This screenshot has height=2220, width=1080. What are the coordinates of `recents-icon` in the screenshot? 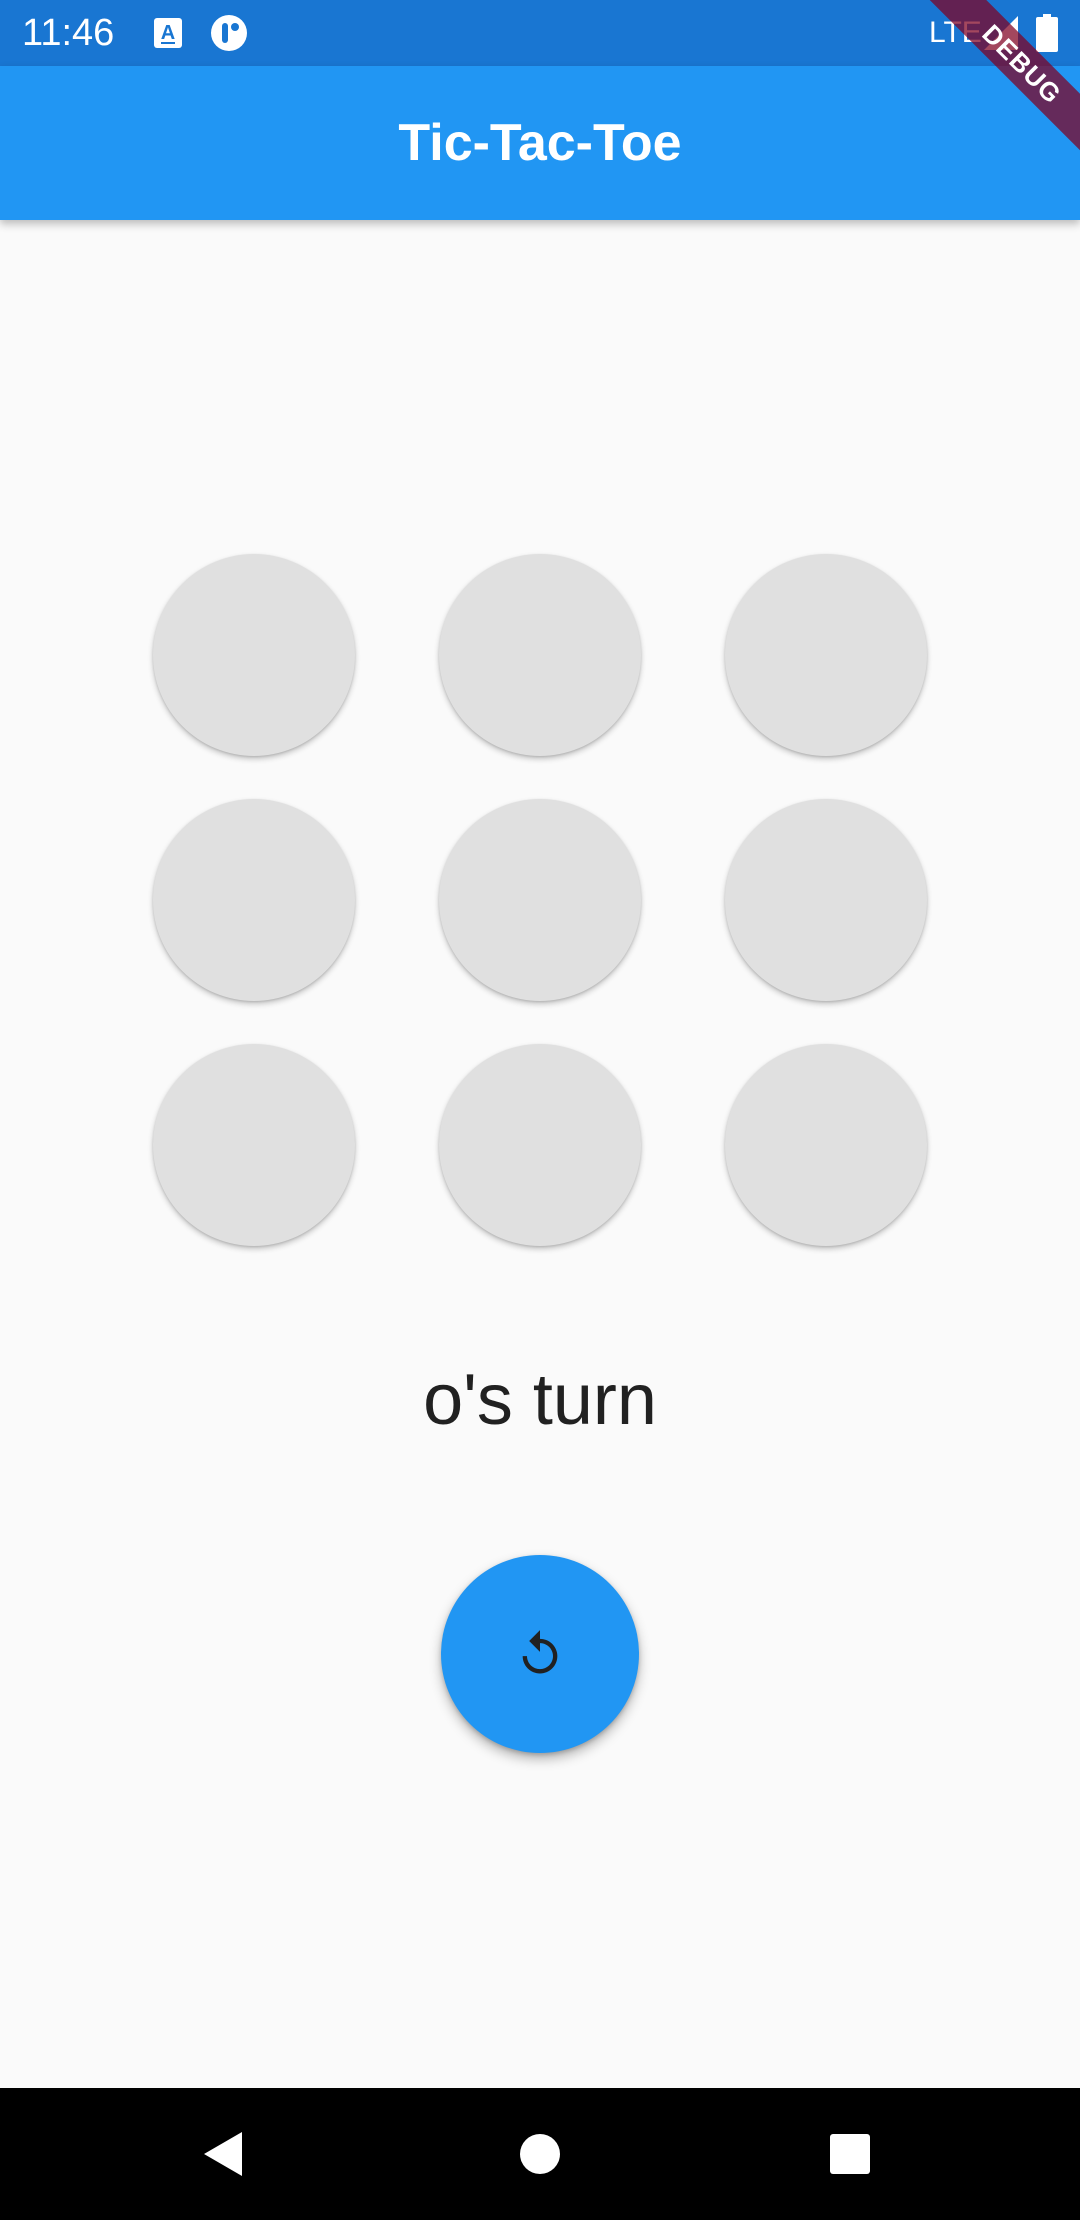 It's located at (850, 2154).